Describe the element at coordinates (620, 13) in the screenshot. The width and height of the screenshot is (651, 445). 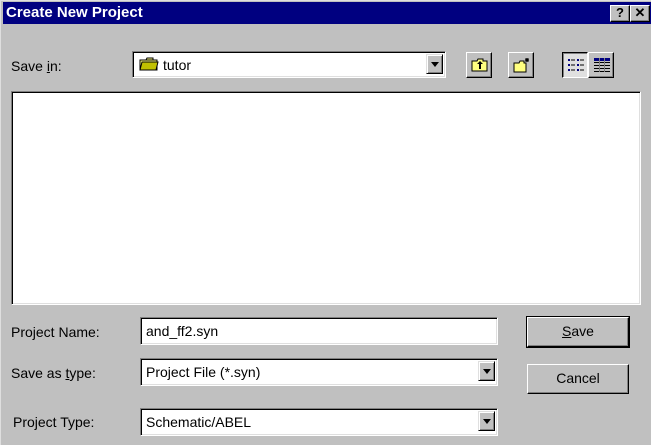
I see `help-button: ?` at that location.